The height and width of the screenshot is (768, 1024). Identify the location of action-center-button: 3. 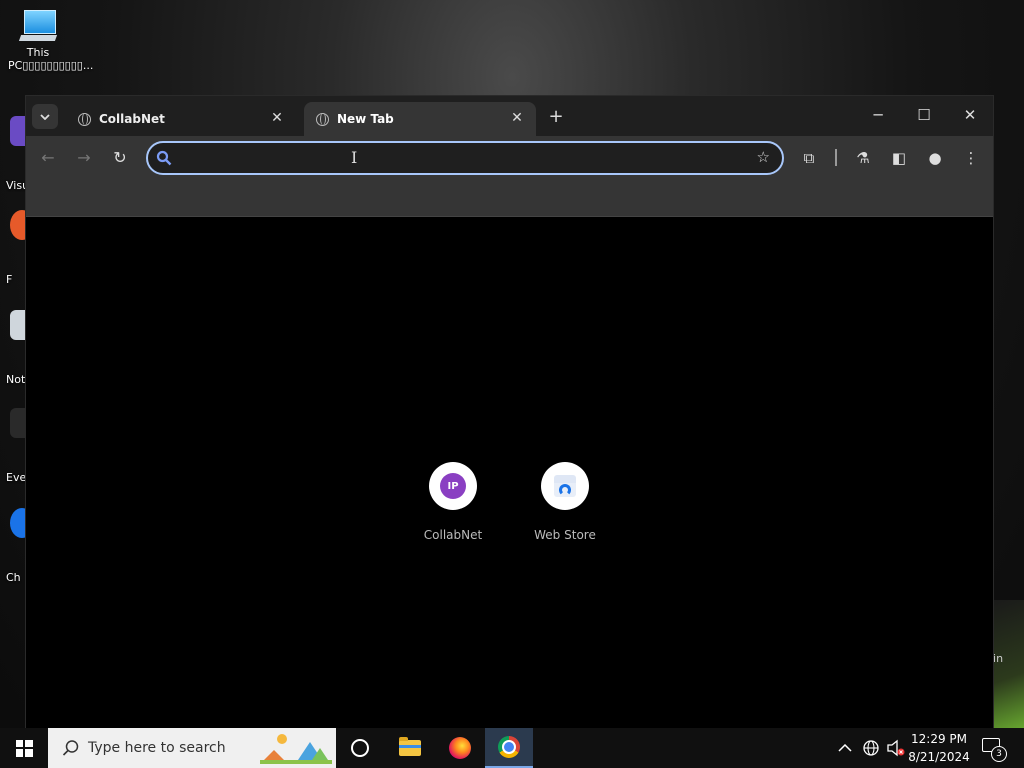
(993, 749).